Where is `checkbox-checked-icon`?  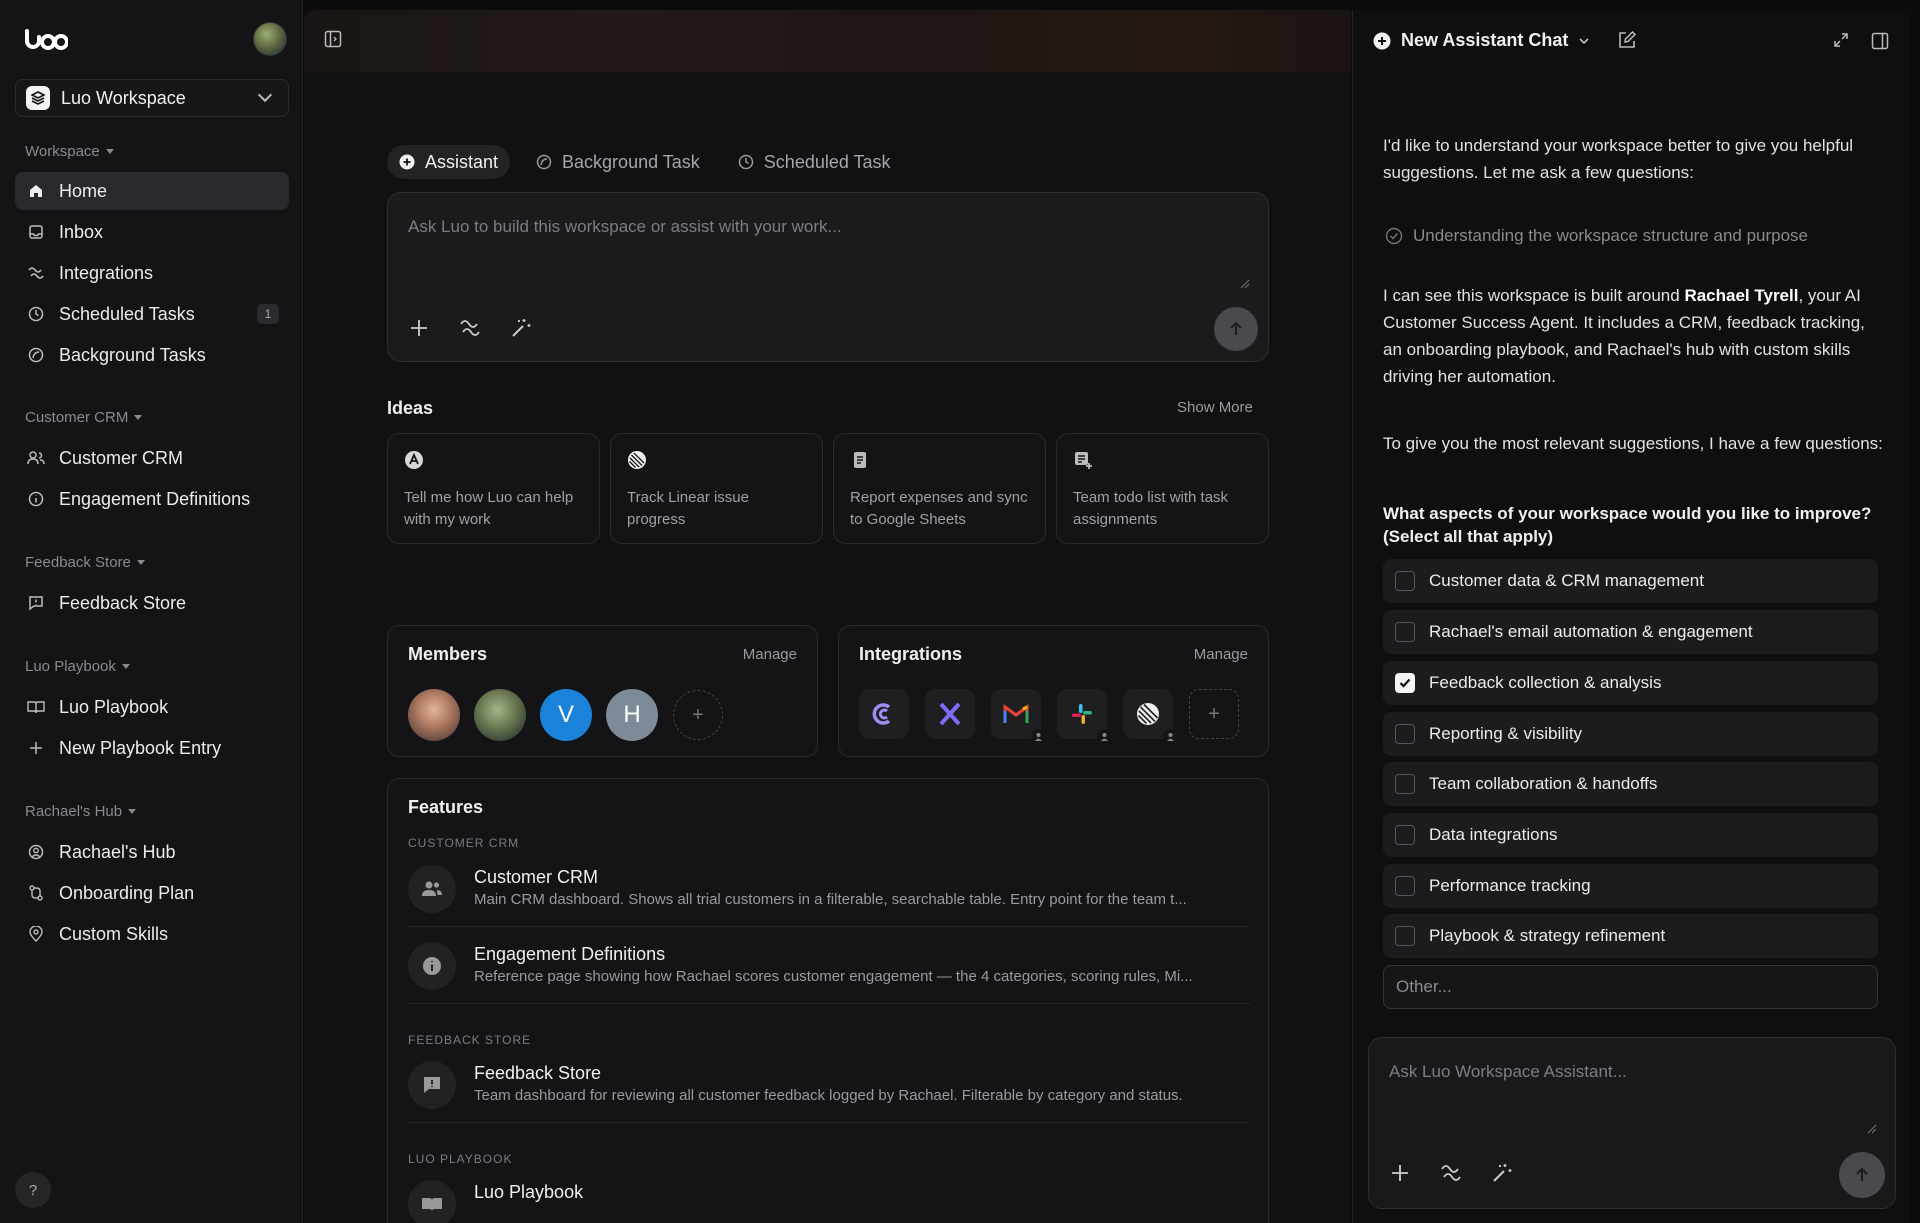
checkbox-checked-icon is located at coordinates (1405, 683).